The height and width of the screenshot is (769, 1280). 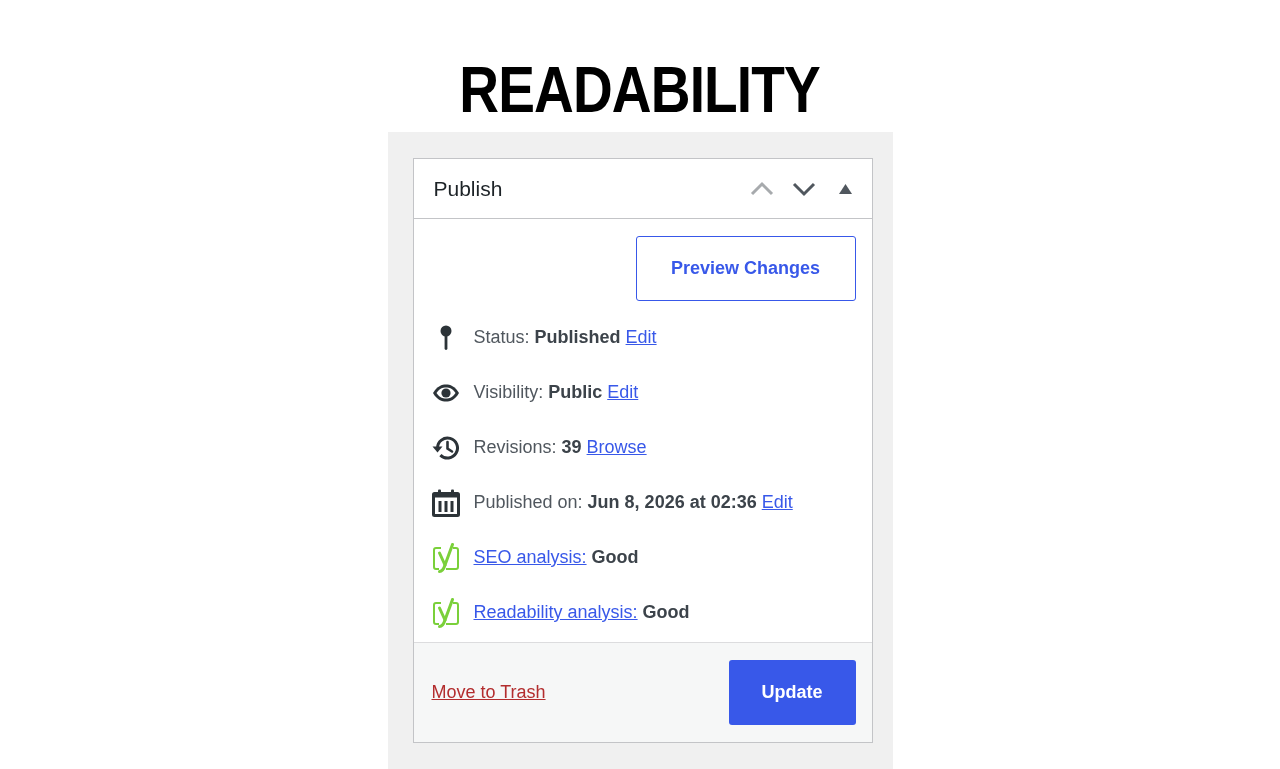 I want to click on pushpin-icon, so click(x=445, y=337).